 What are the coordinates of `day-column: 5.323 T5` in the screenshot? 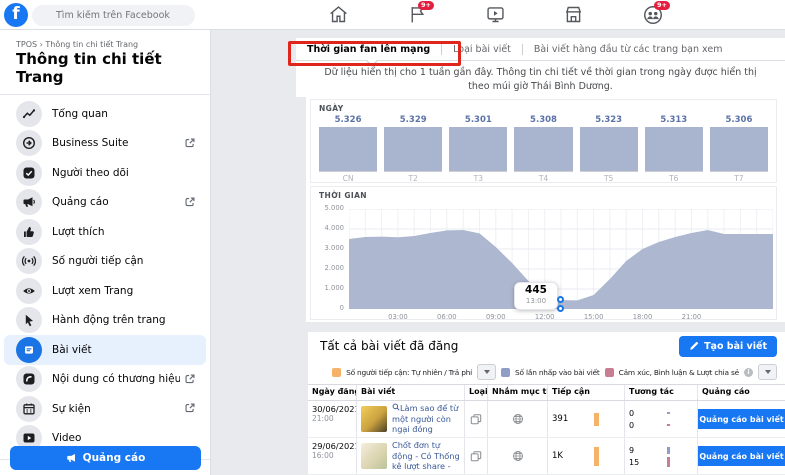 It's located at (608, 149).